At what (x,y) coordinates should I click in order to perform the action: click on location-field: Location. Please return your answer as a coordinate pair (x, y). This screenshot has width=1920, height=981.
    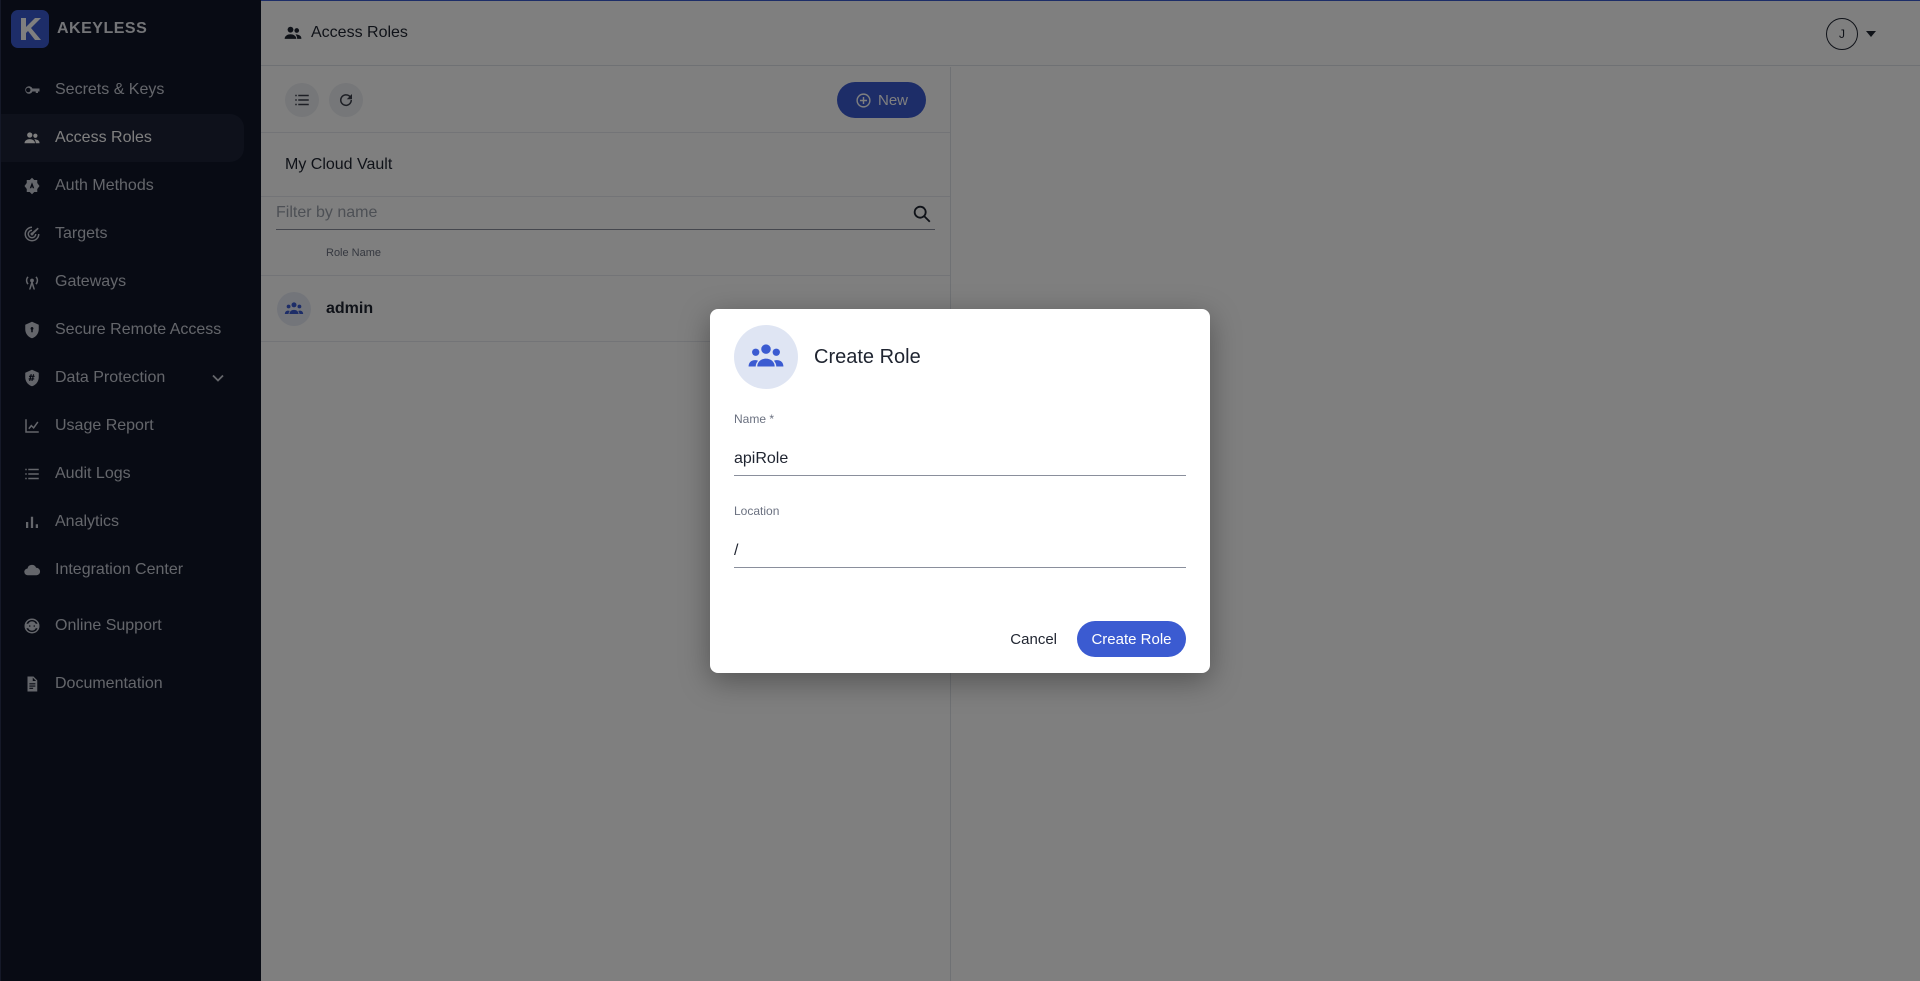
    Looking at the image, I should click on (960, 536).